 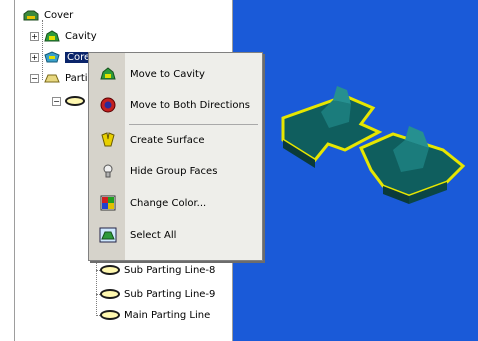 I want to click on tree-item-core: + Core, so click(x=61, y=57).